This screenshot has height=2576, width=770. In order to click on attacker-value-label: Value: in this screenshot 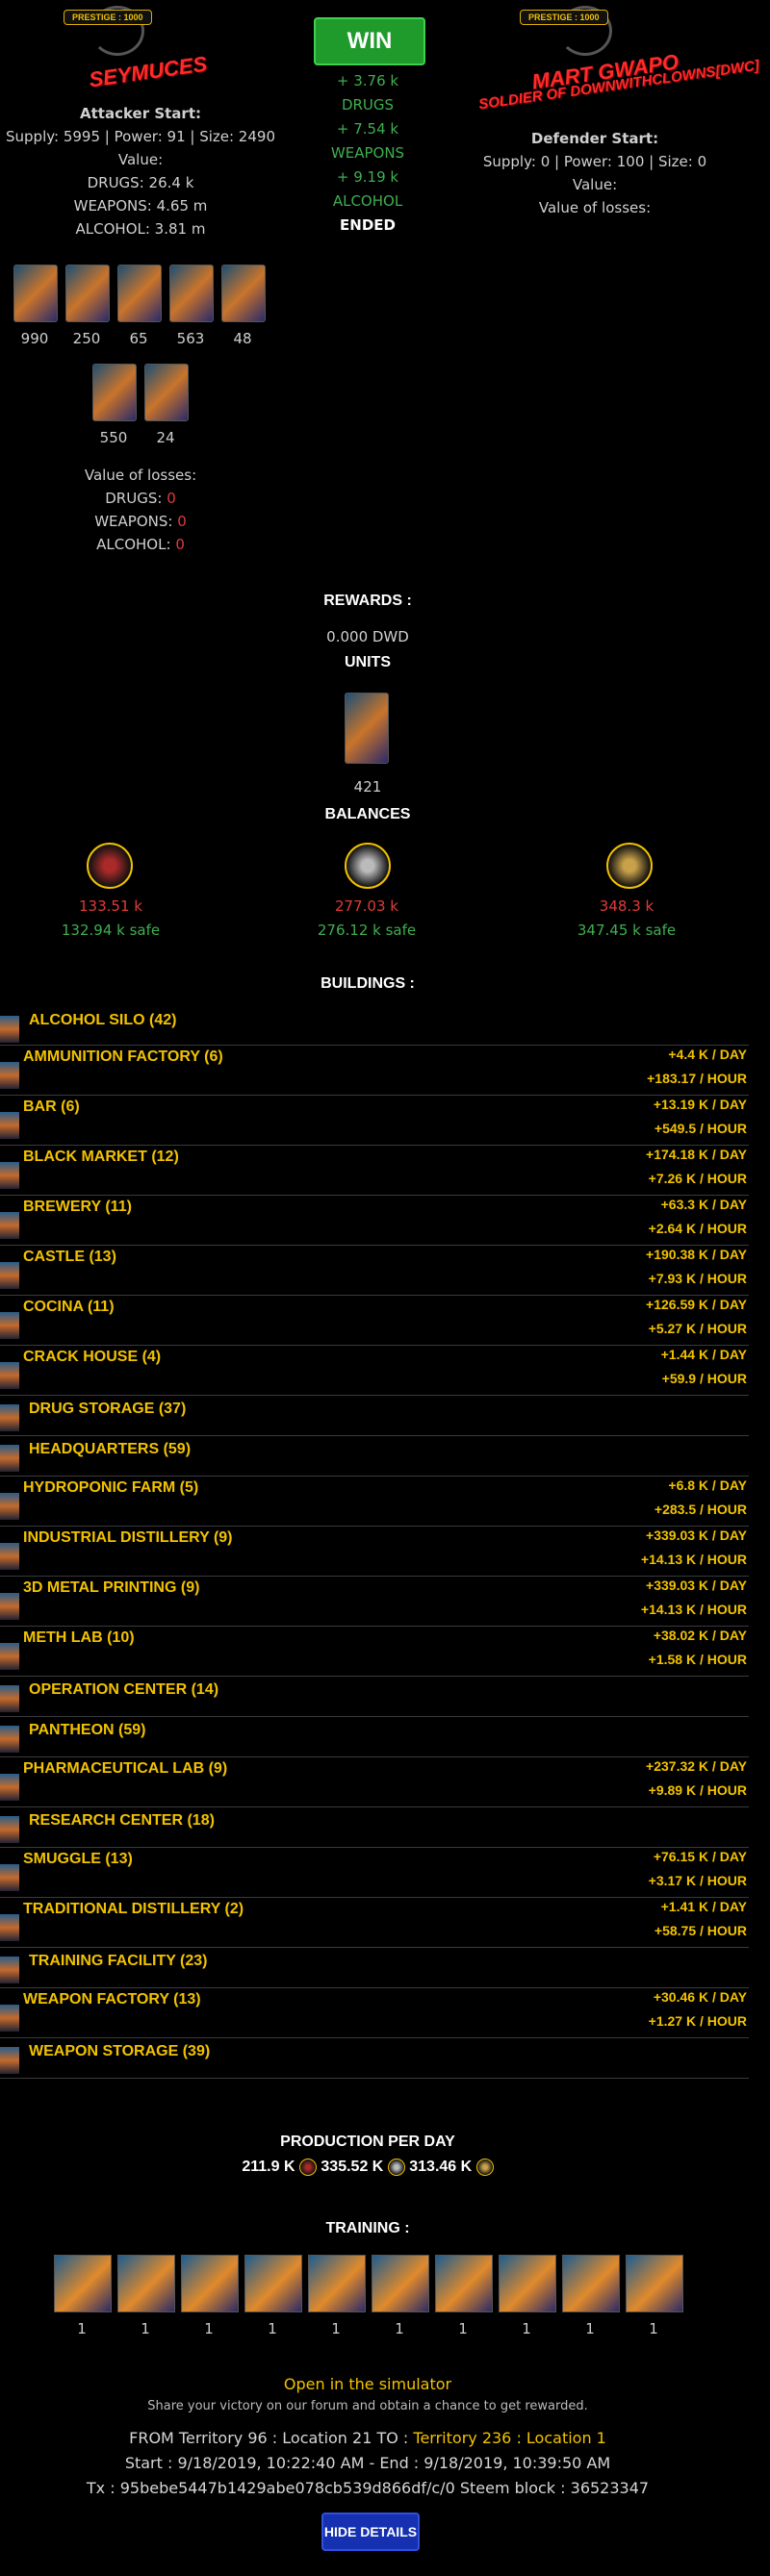, I will do `click(140, 159)`.